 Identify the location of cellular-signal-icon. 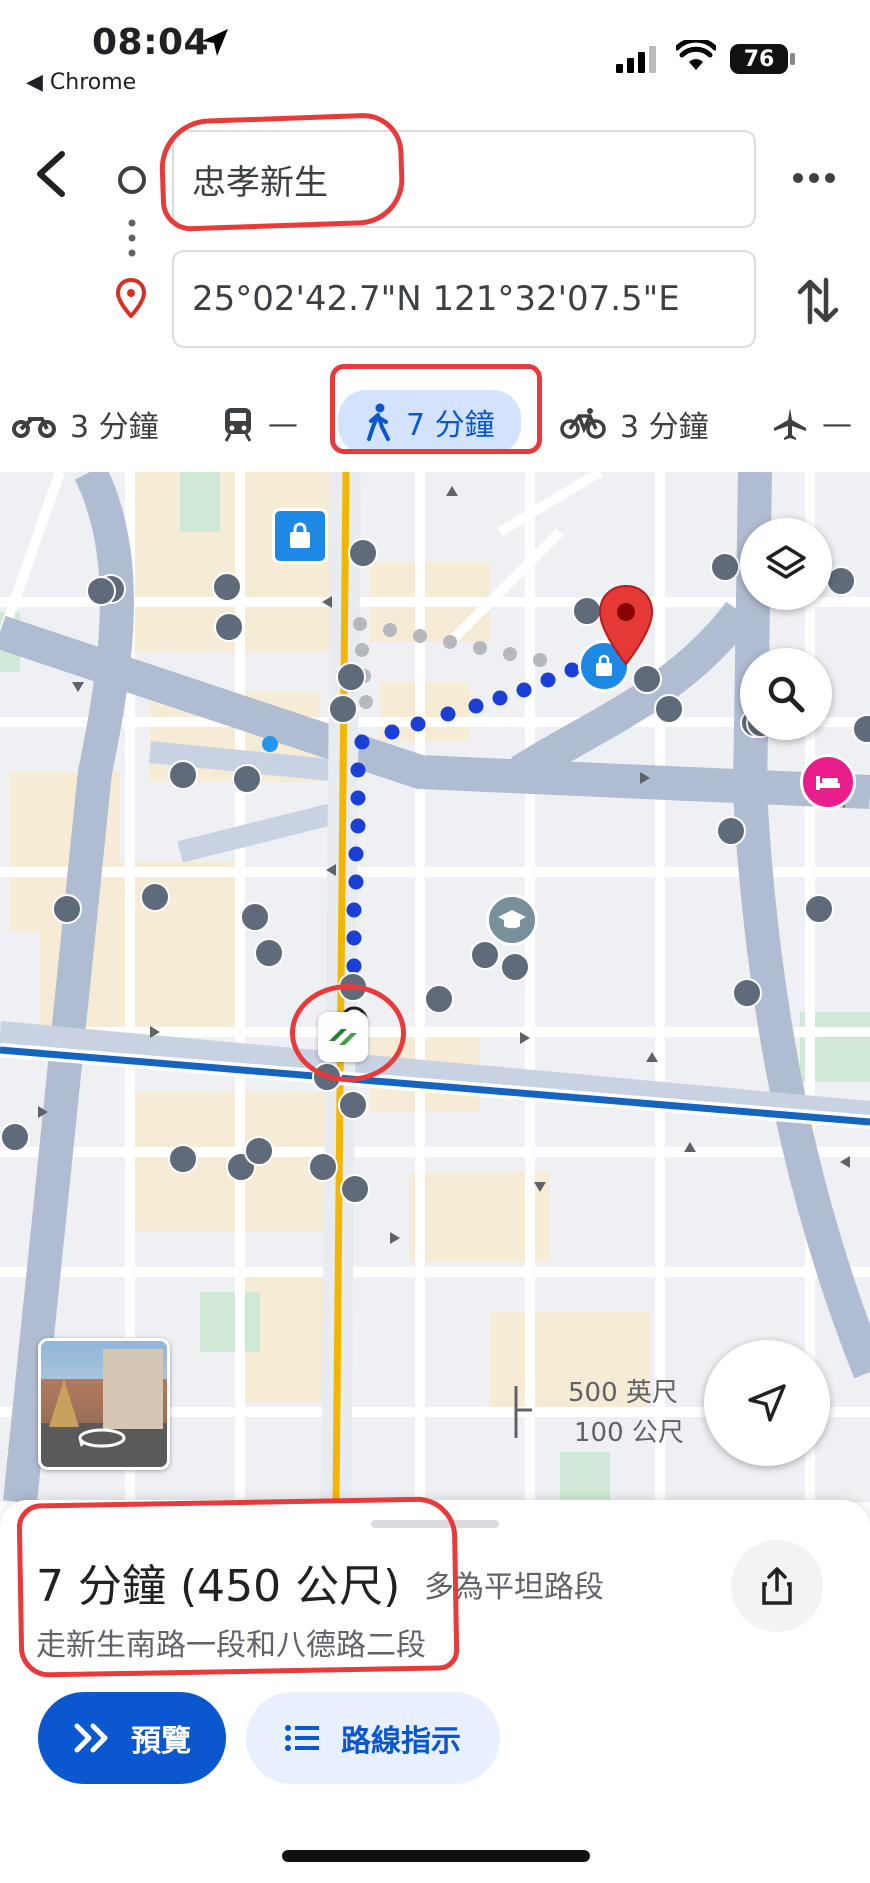
(636, 59).